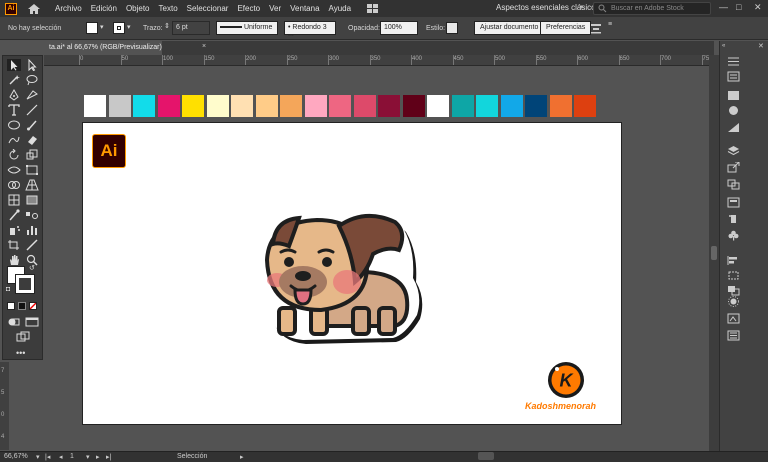 The height and width of the screenshot is (462, 768). I want to click on paintbrush-tool, so click(32, 125).